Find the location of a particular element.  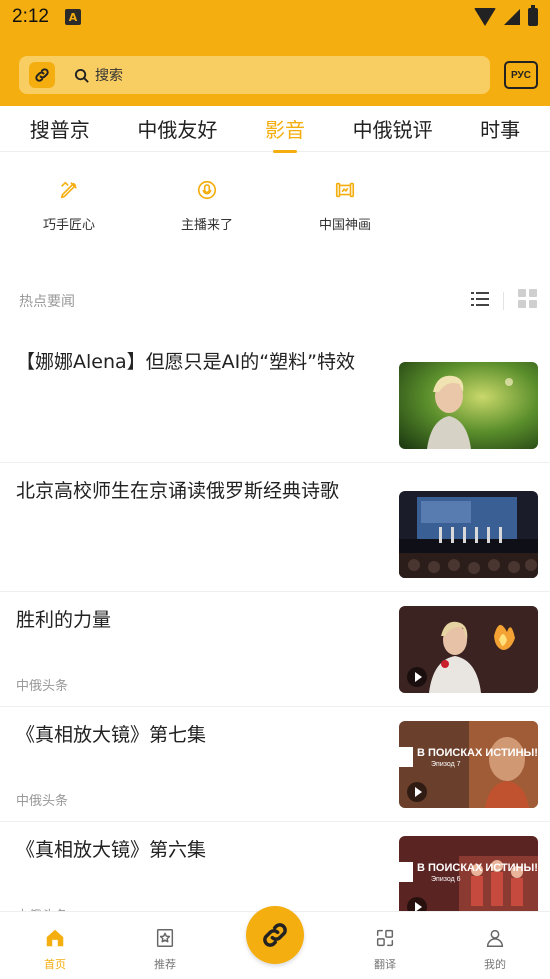

news-title: 【娜娜Alena】但愿只是AI的“塑料”特效 is located at coordinates (185, 362).